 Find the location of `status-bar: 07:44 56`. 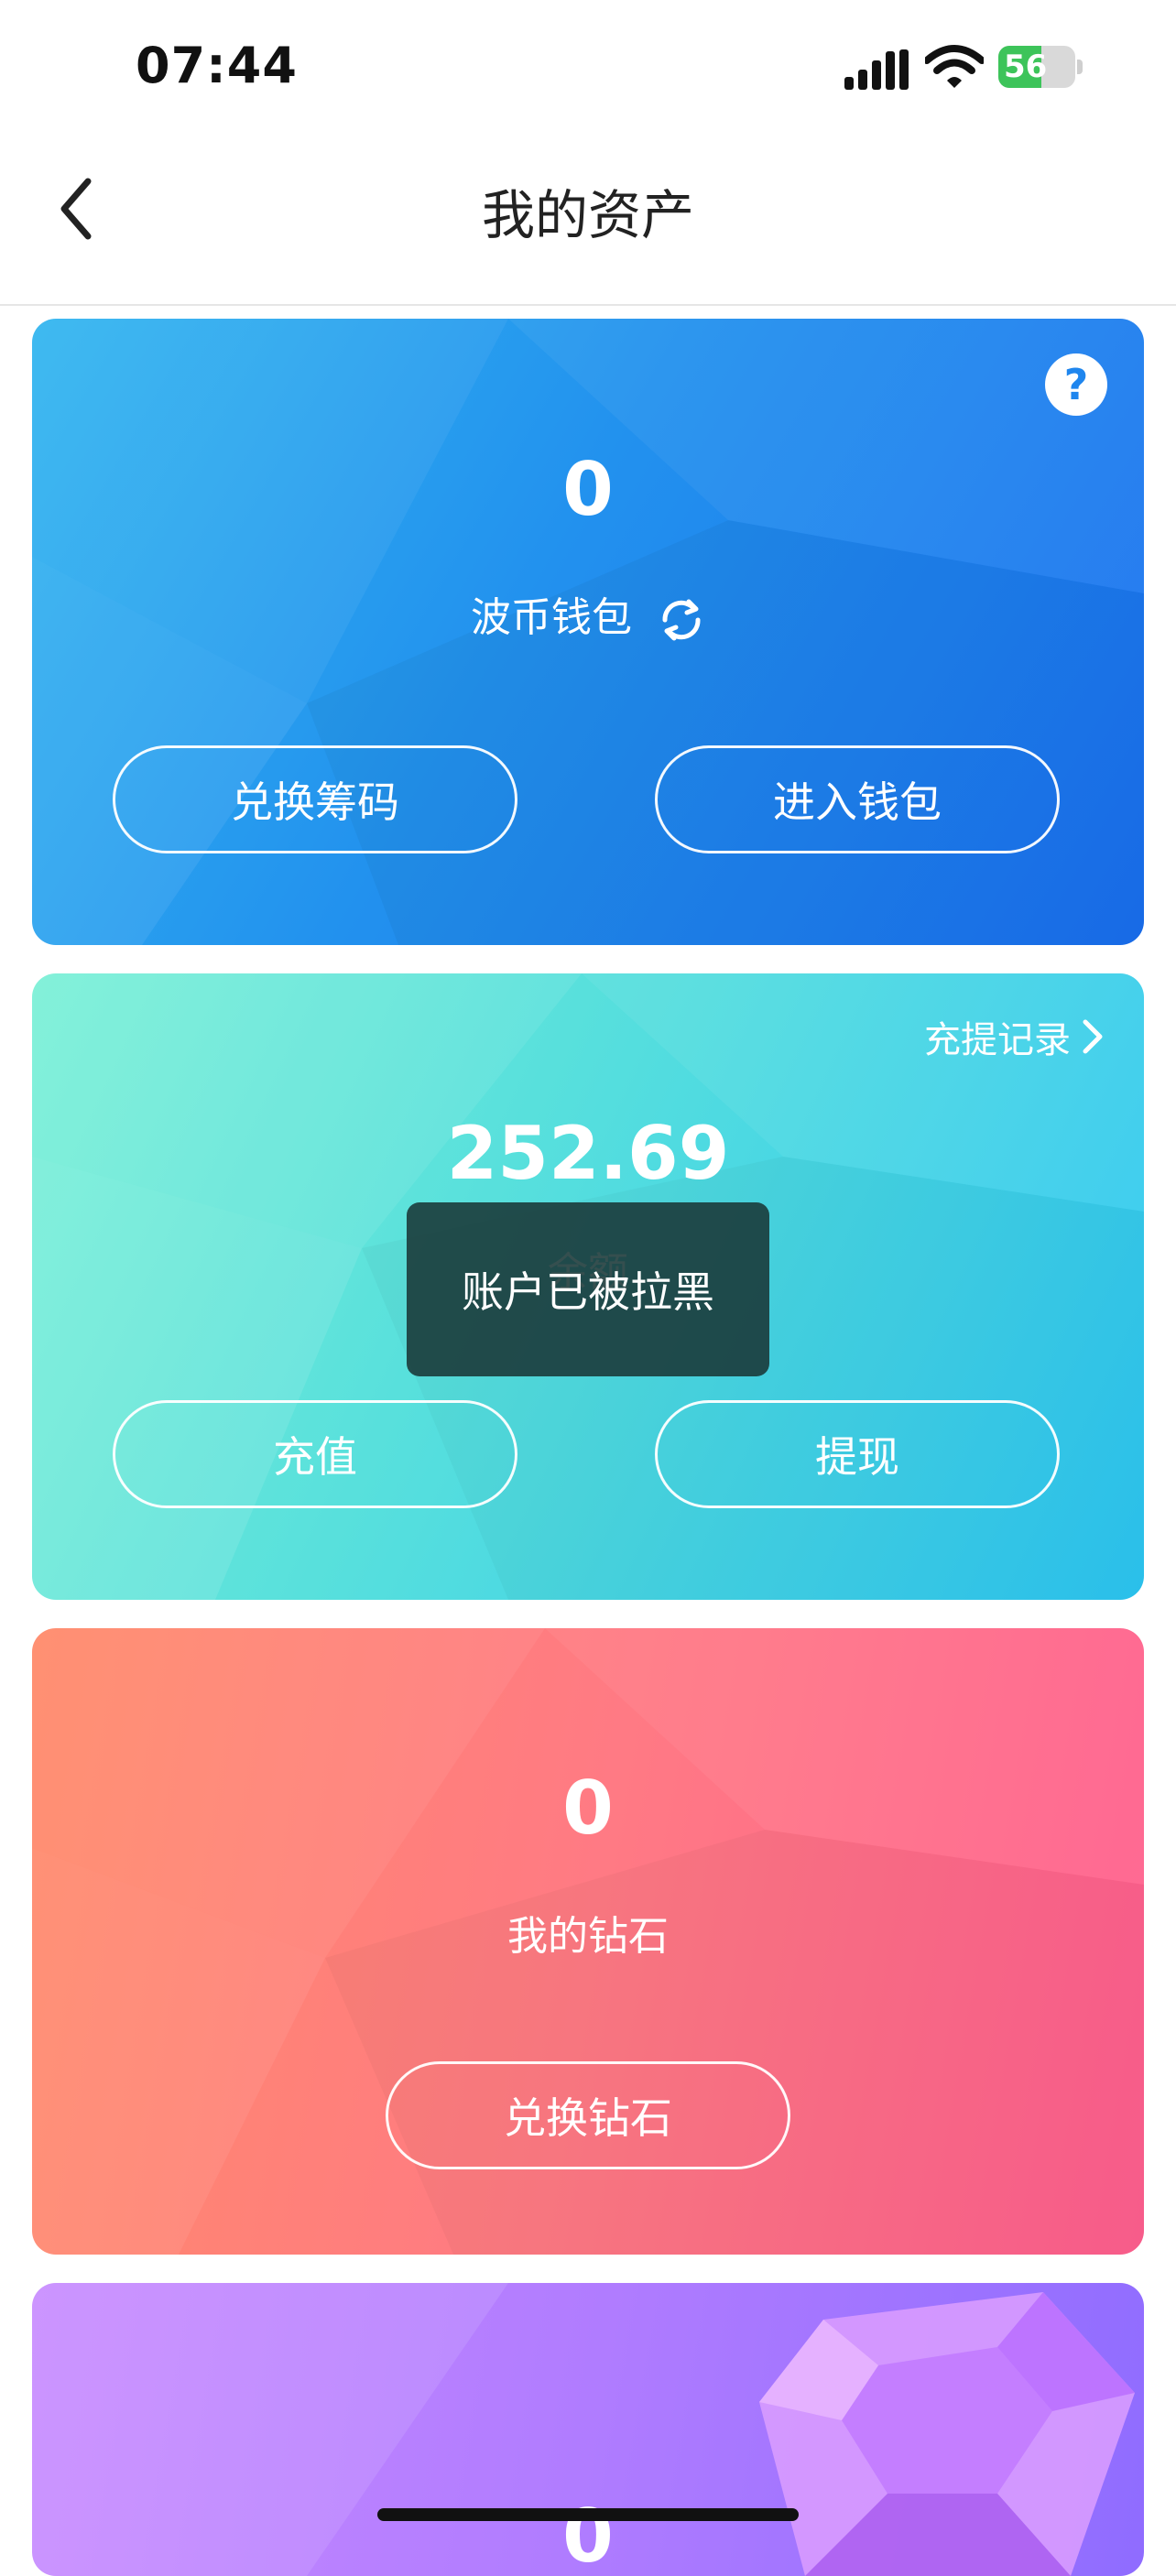

status-bar: 07:44 56 is located at coordinates (588, 68).